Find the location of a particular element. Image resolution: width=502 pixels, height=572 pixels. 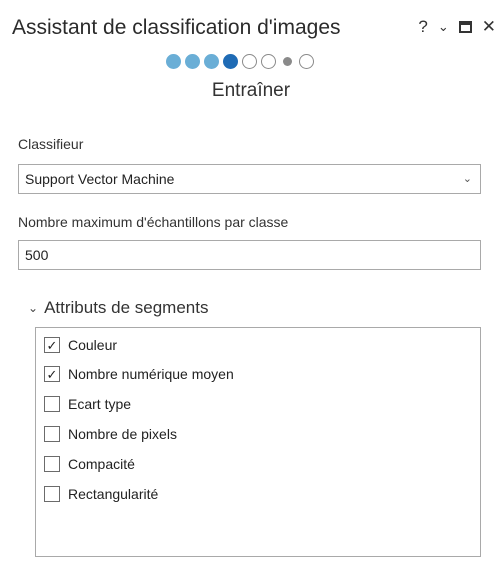

attribute-item: Rectangularité is located at coordinates (101, 494).